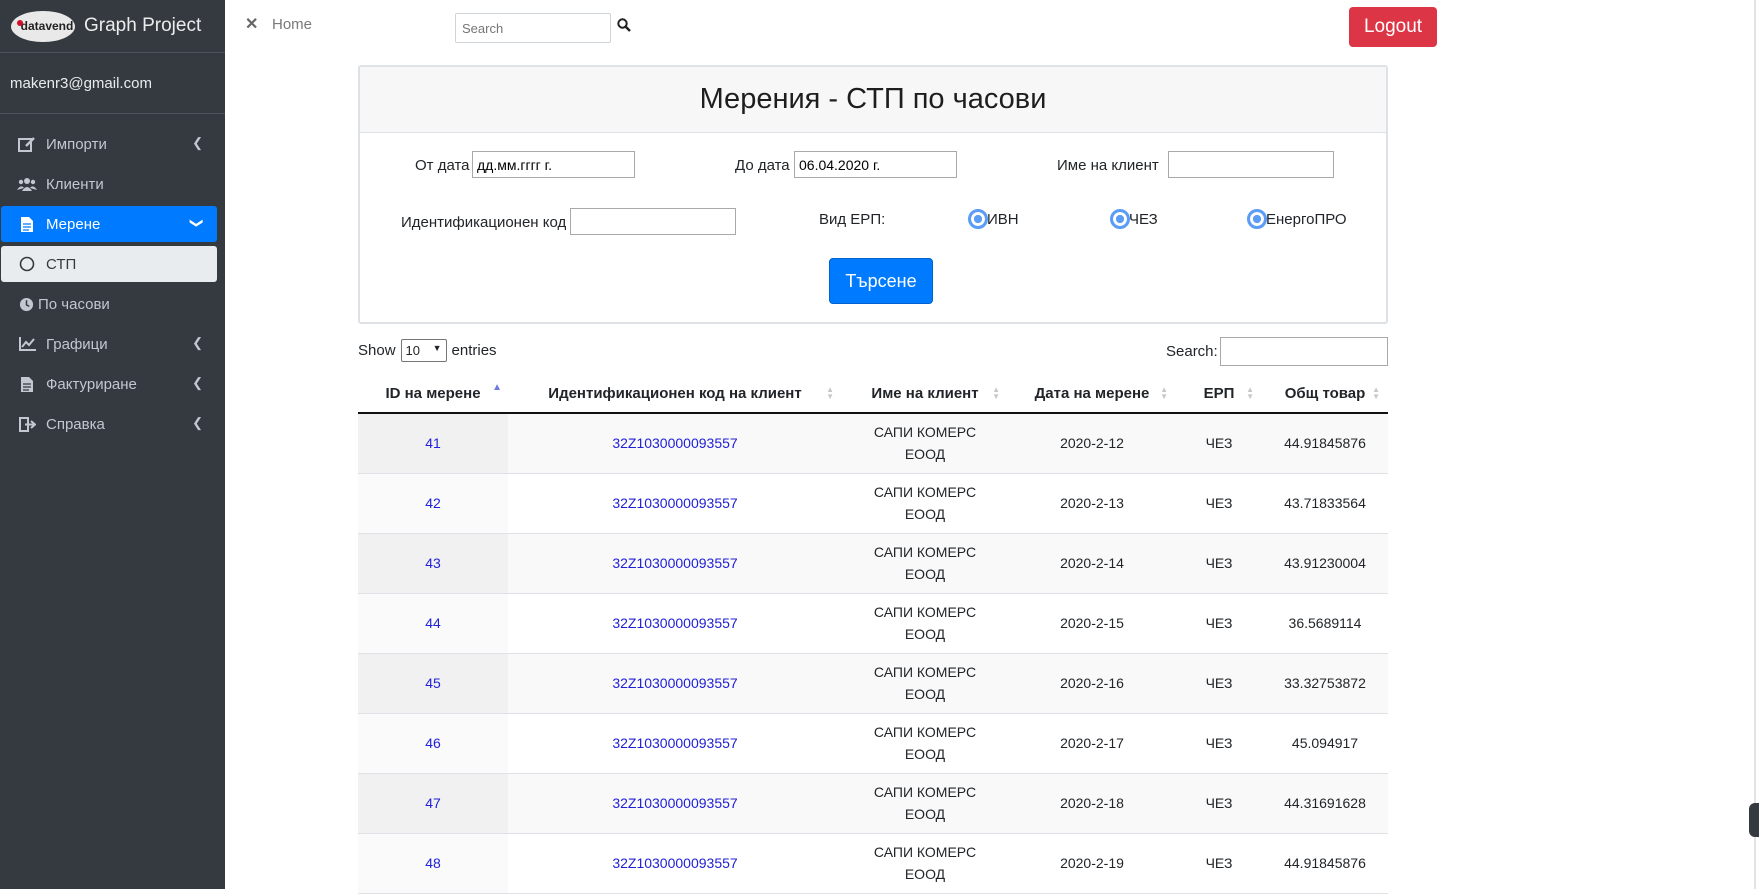 Image resolution: width=1759 pixels, height=894 pixels. I want to click on measurement-id-link: 41, so click(433, 443).